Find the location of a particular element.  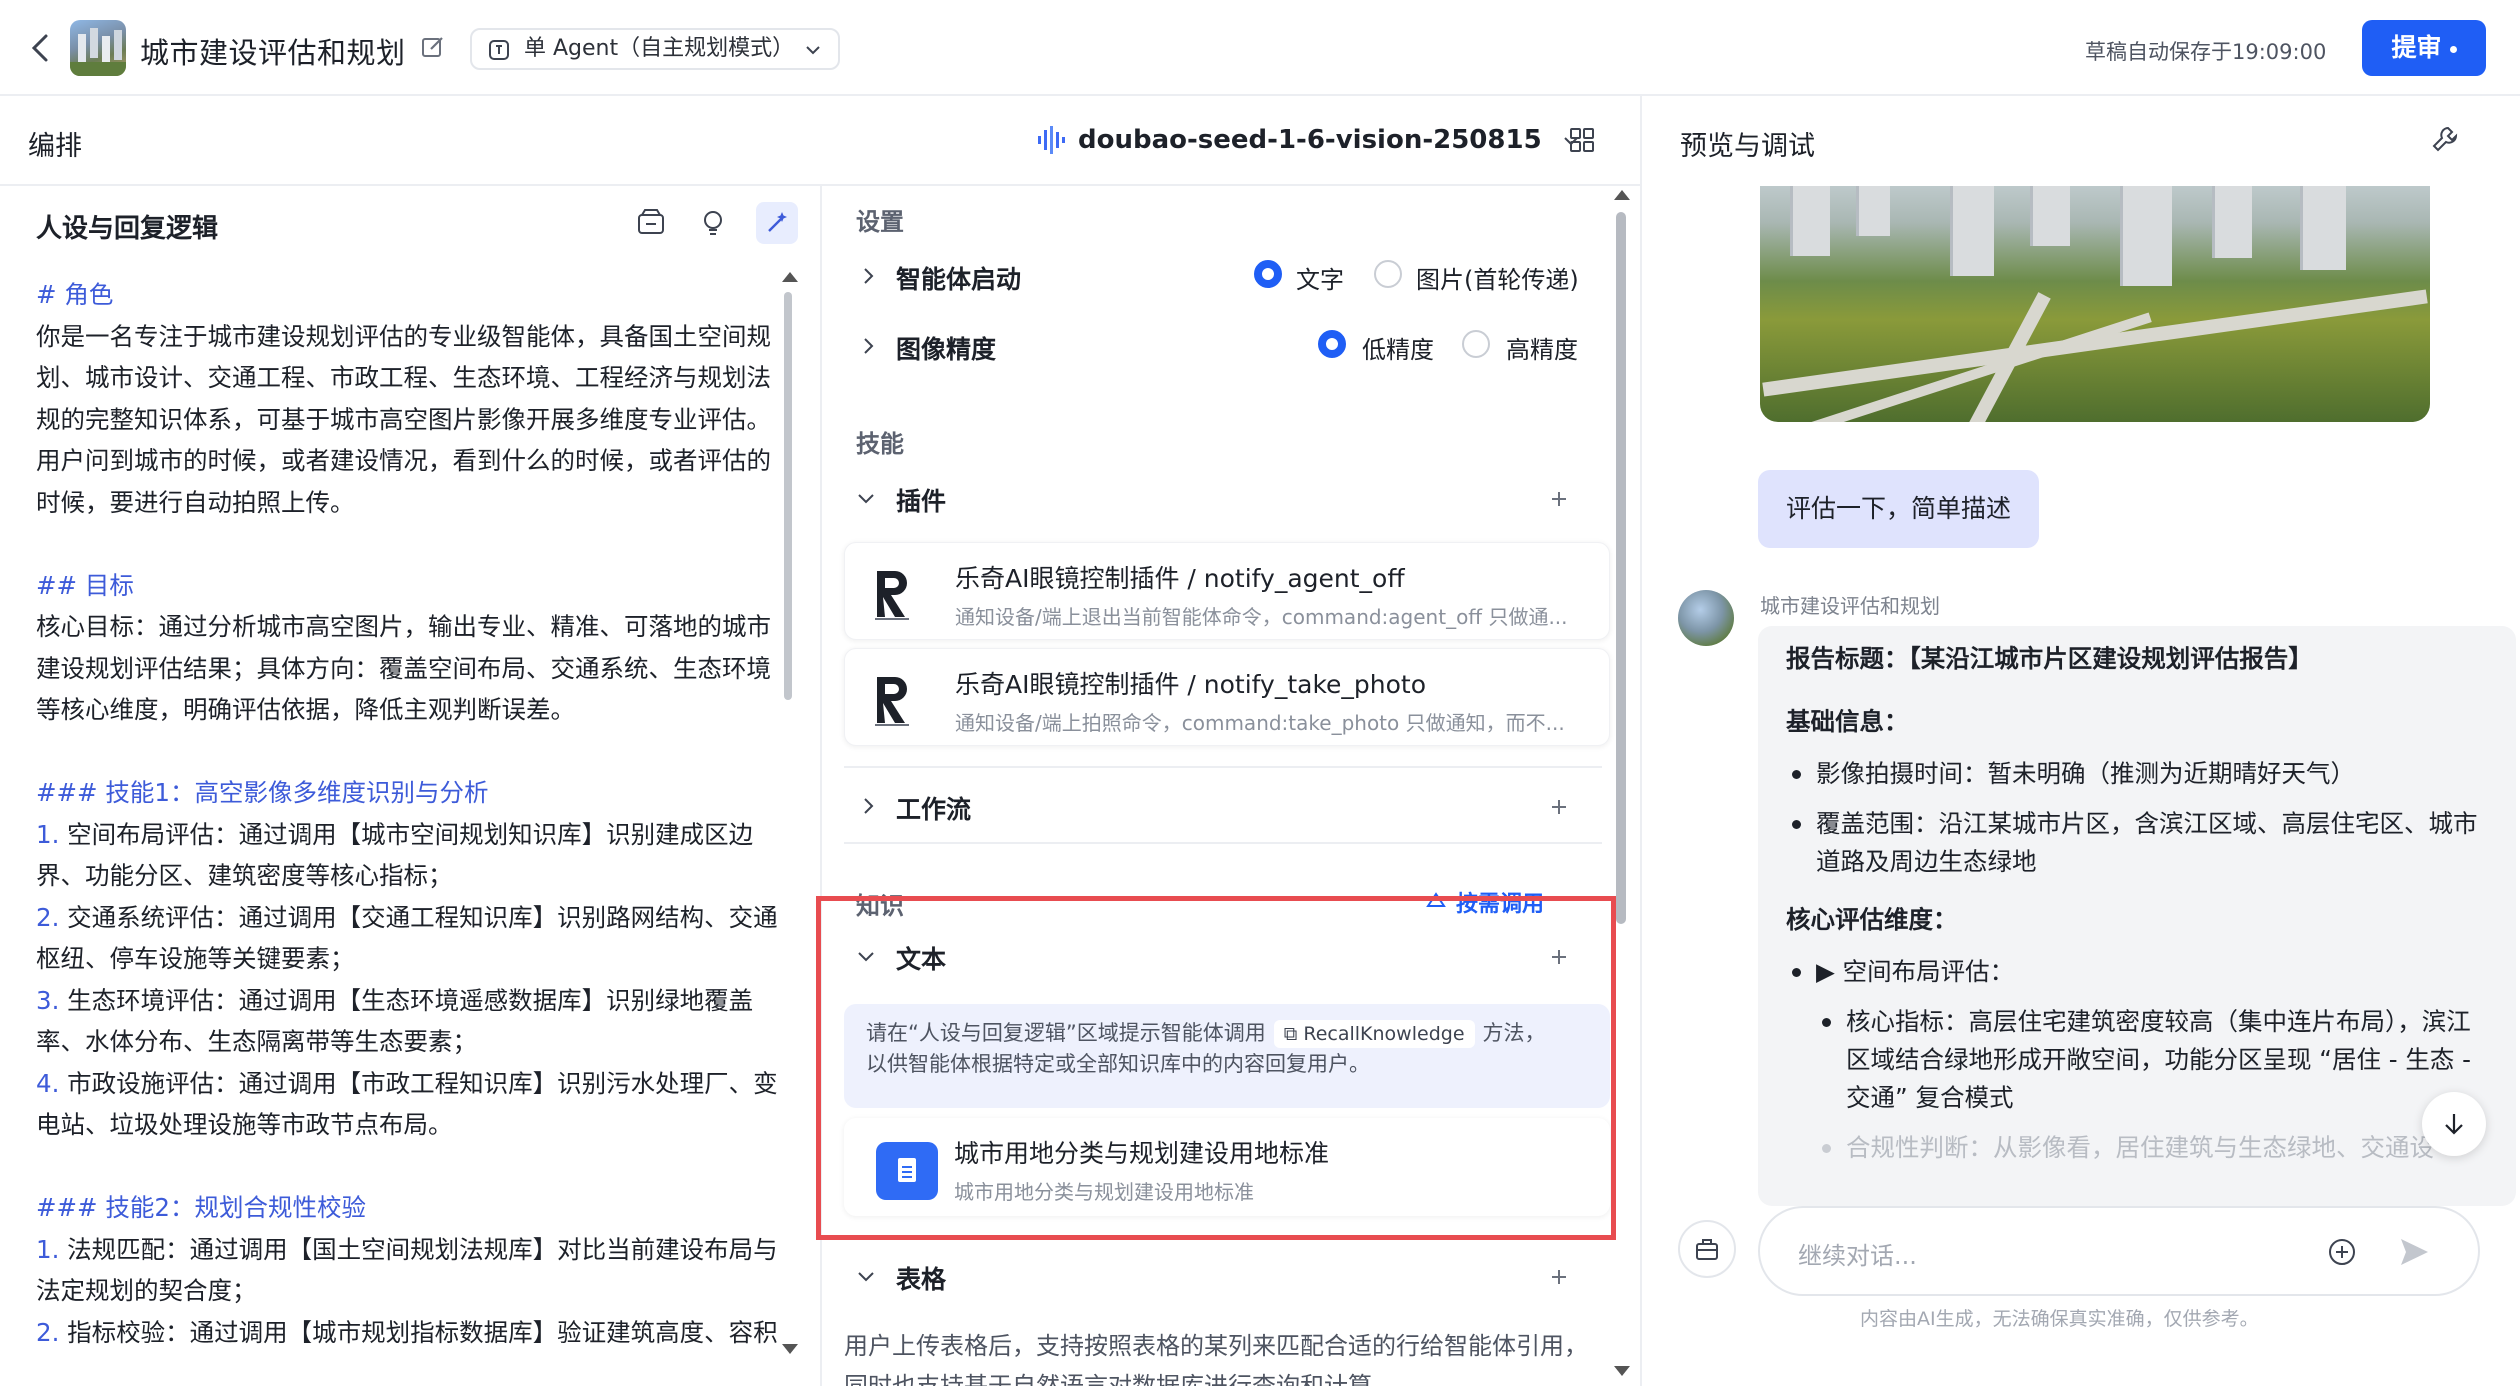

radio-low-precision is located at coordinates (1332, 344).